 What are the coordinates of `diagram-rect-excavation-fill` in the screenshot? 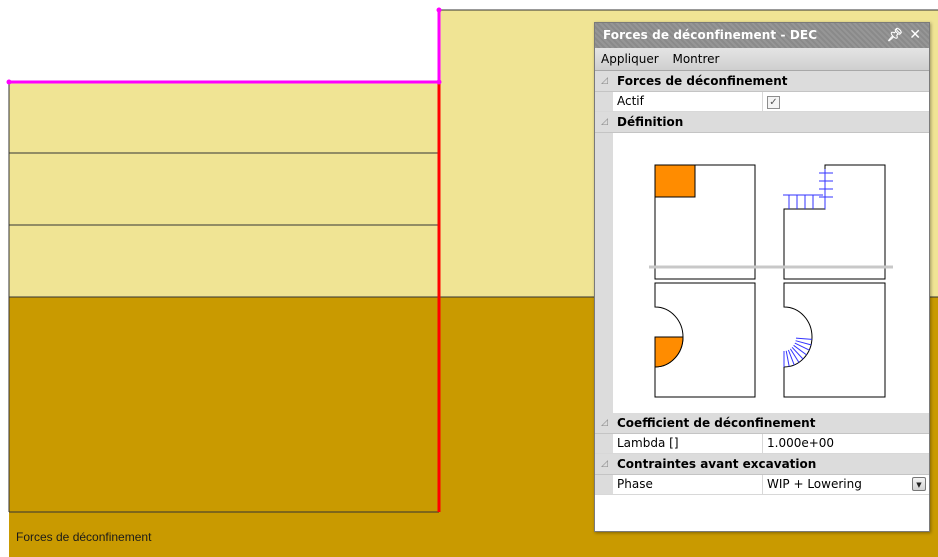 It's located at (675, 181).